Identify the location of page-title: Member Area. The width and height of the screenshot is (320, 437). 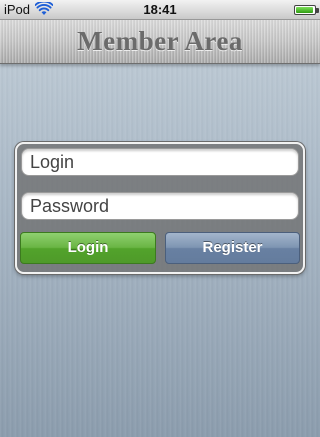
(160, 41).